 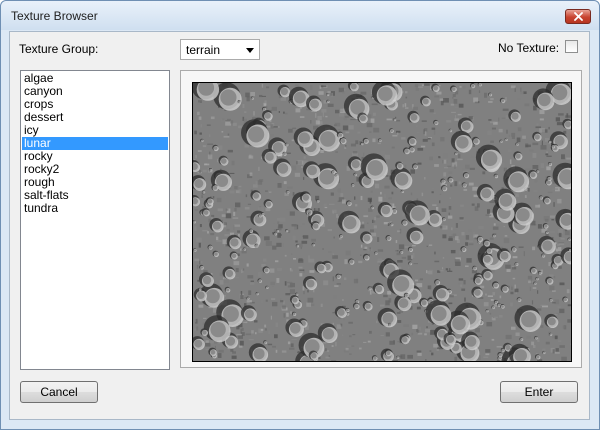 I want to click on close-button, so click(x=578, y=16).